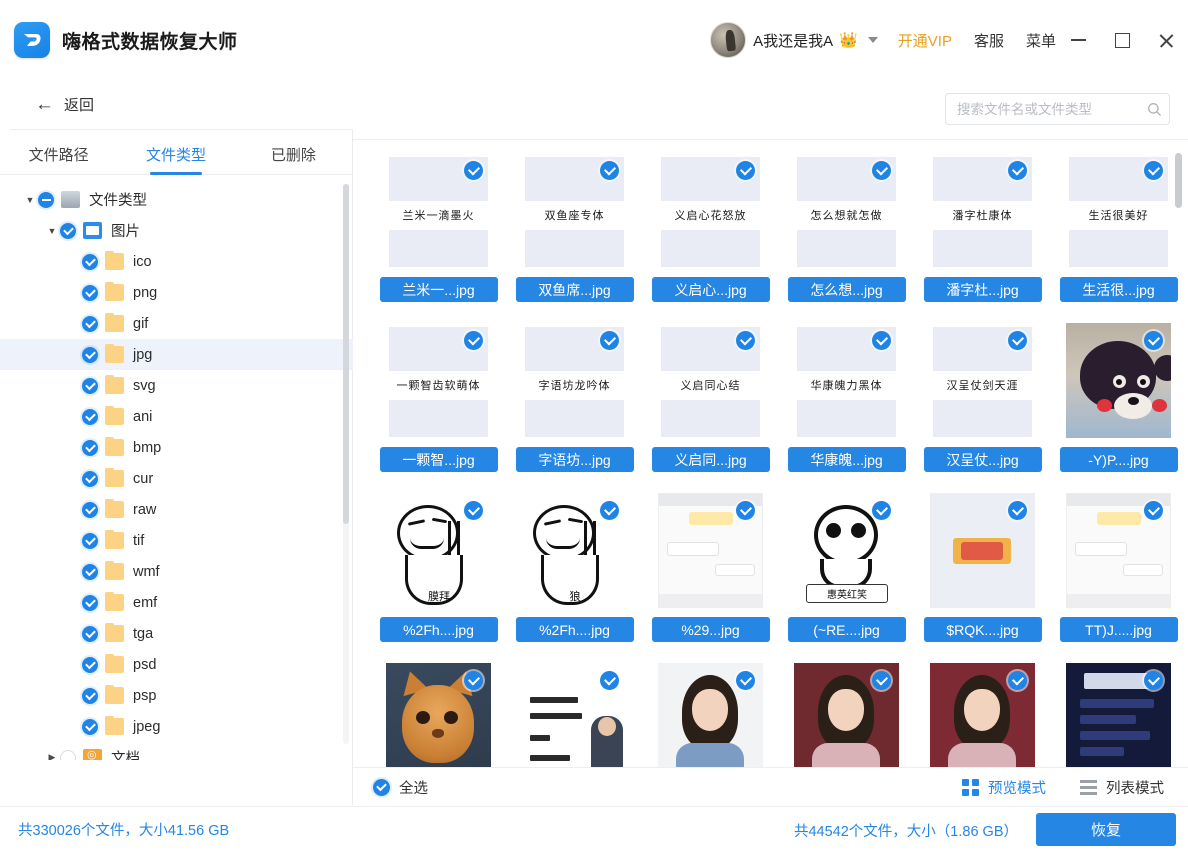 This screenshot has width=1188, height=850. What do you see at coordinates (989, 40) in the screenshot?
I see `support-link: 客服` at bounding box center [989, 40].